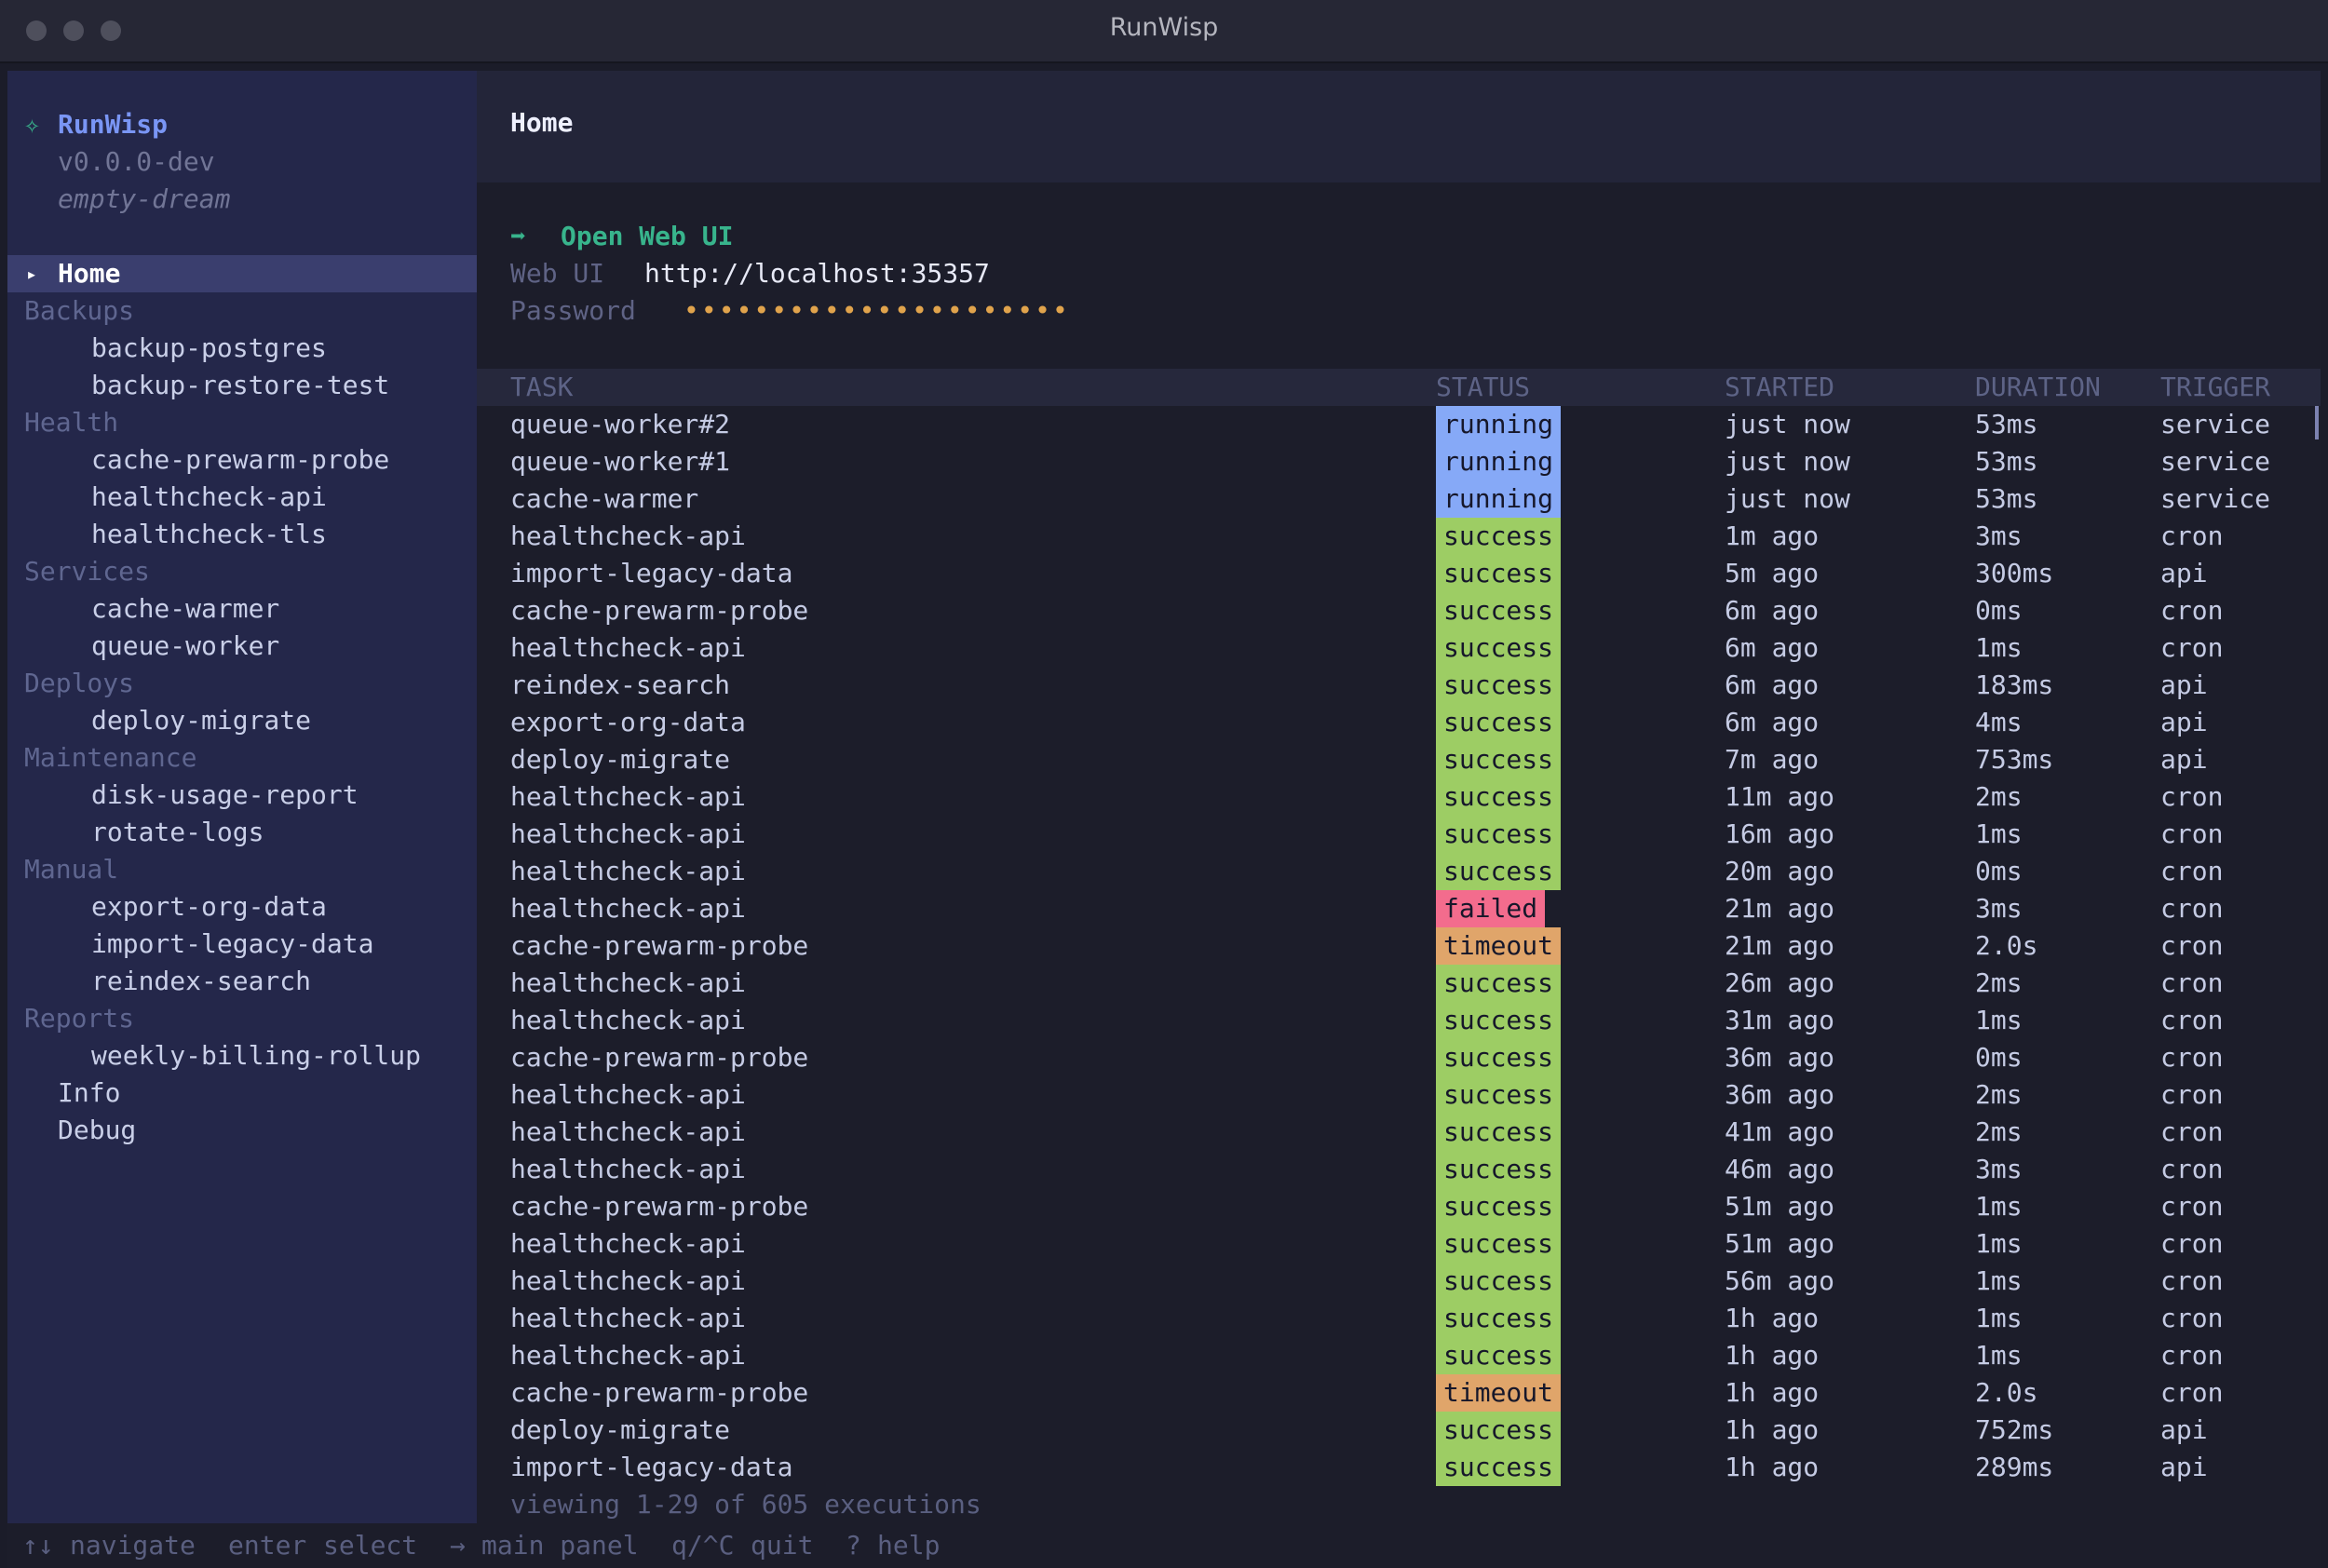 The width and height of the screenshot is (2328, 1568). I want to click on sidebar-item-info: Info, so click(89, 1093).